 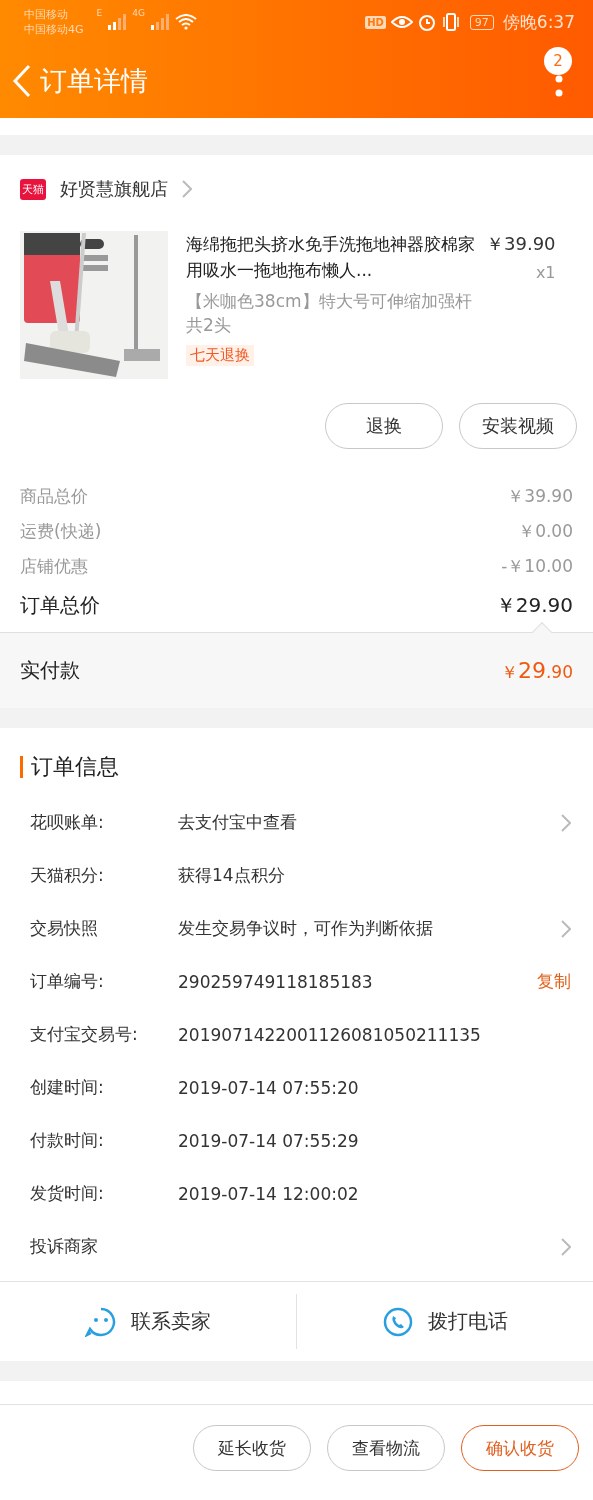 I want to click on info-label: 支付宝交易号:, so click(x=84, y=1034).